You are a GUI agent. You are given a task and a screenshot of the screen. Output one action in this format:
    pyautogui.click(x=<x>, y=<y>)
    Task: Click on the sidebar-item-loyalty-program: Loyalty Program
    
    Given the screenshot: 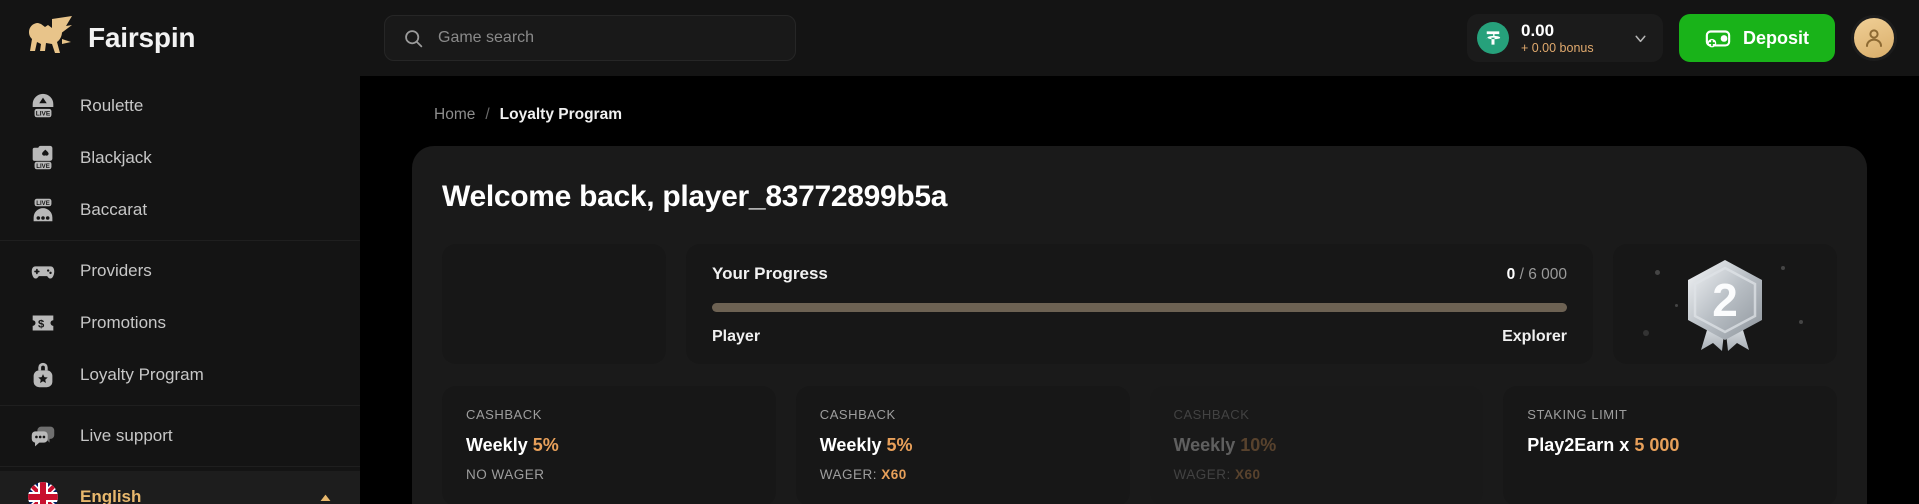 What is the action you would take?
    pyautogui.click(x=180, y=375)
    